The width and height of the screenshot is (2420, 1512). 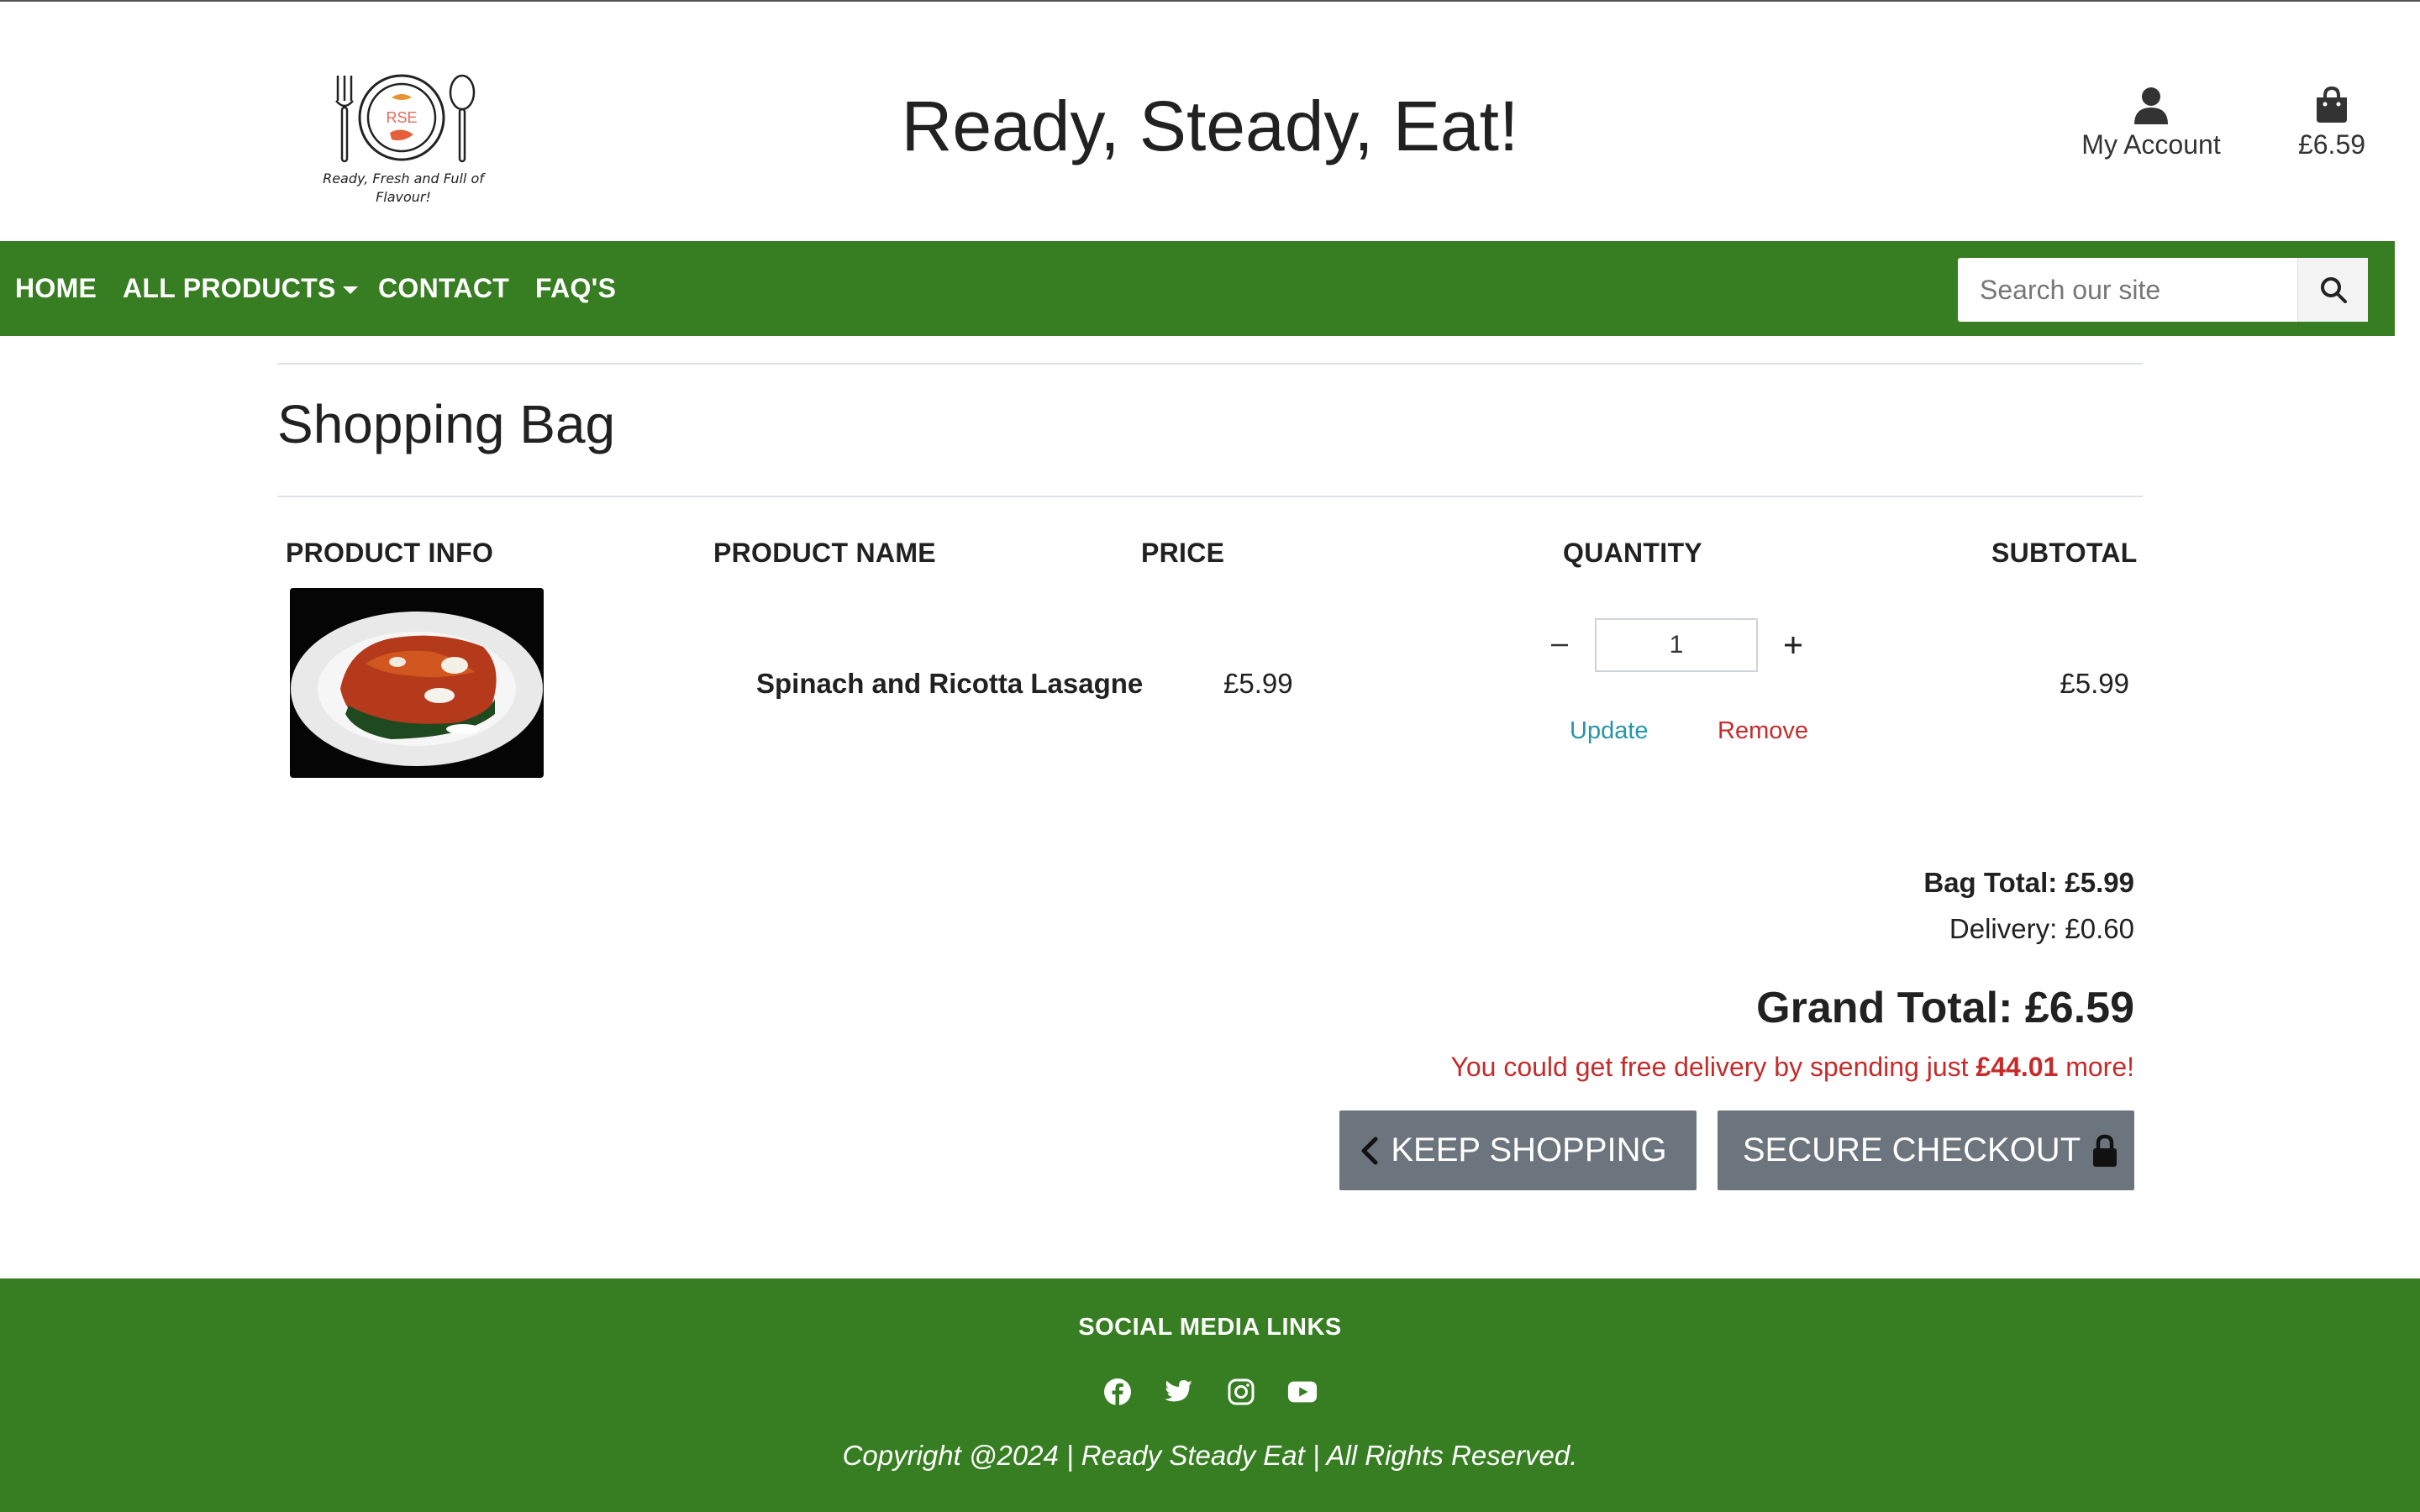 I want to click on product-name: Spinach and Ricotta Lasagne, so click(x=950, y=683).